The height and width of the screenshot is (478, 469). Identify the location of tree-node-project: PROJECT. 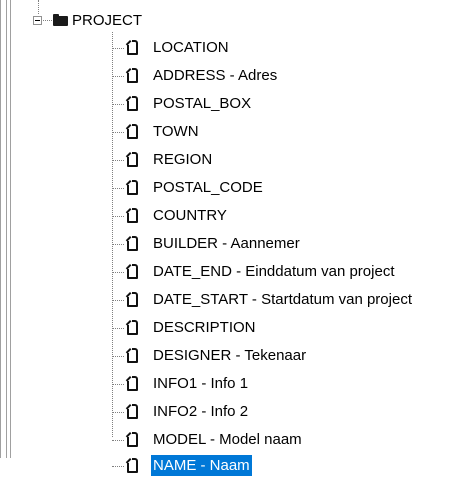
(130, 21).